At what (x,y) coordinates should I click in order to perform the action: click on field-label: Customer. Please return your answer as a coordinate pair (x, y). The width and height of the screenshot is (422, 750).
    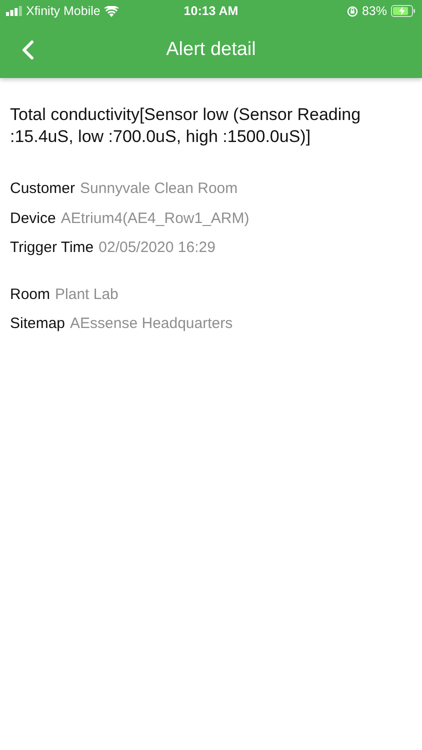
    Looking at the image, I should click on (43, 189).